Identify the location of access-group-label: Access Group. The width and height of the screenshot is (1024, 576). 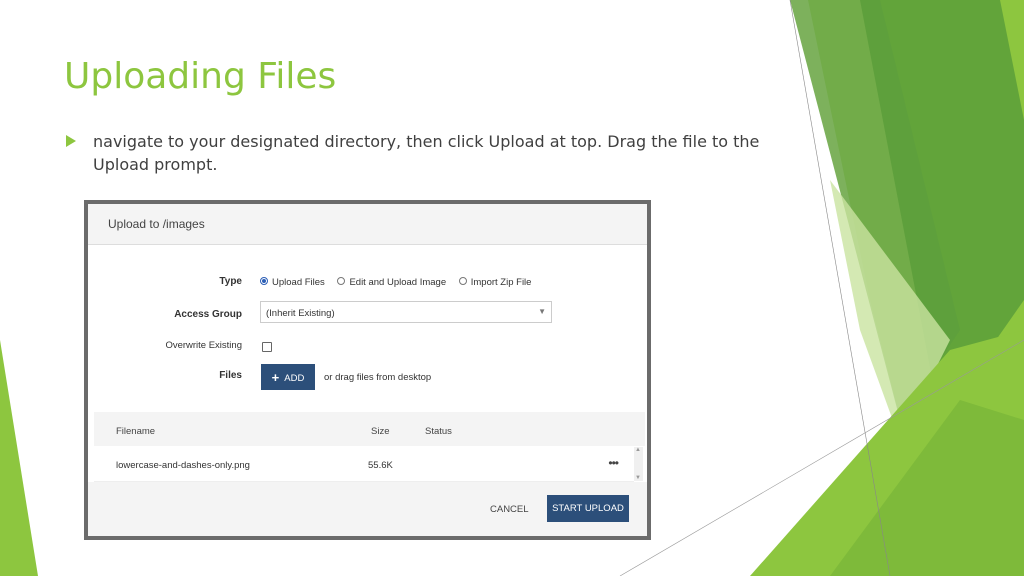
(208, 314).